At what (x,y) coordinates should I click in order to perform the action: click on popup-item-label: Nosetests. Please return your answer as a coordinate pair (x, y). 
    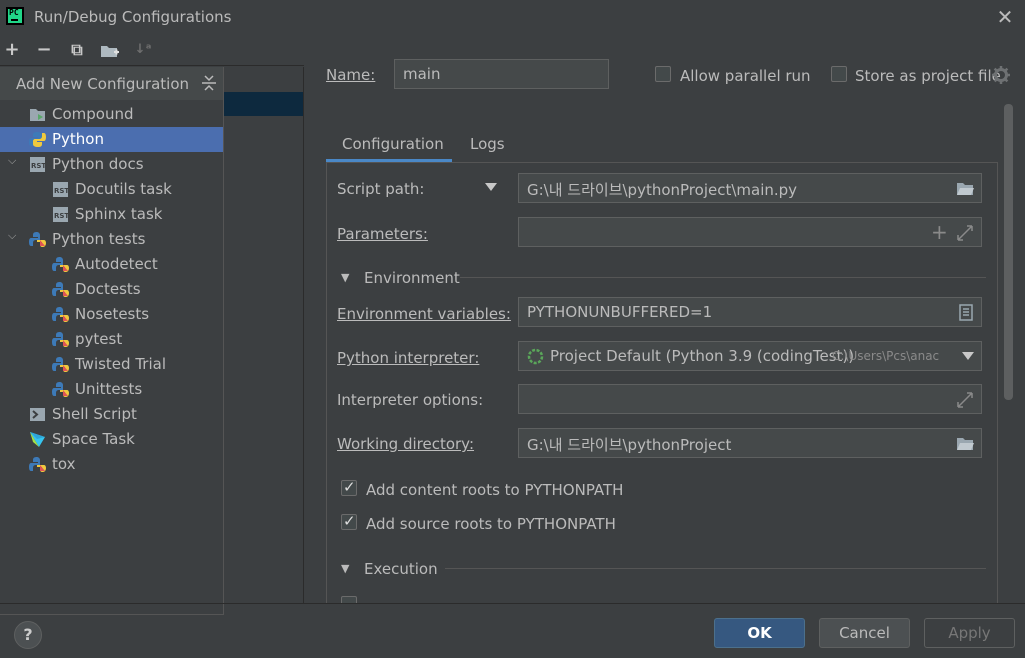
    Looking at the image, I should click on (112, 314).